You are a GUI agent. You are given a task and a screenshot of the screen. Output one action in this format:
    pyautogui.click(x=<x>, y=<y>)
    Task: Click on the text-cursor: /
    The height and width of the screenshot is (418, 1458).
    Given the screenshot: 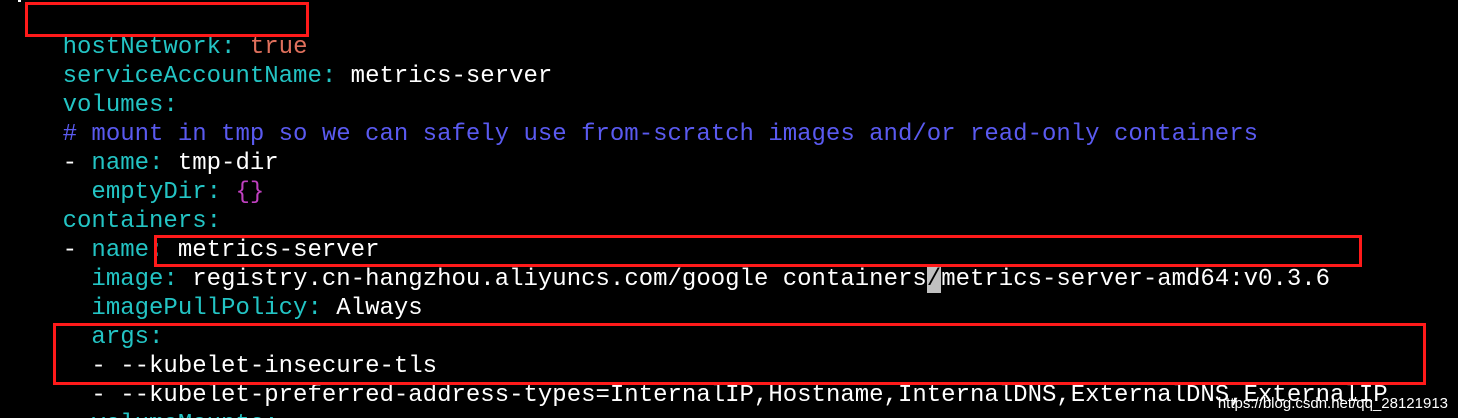 What is the action you would take?
    pyautogui.click(x=934, y=279)
    